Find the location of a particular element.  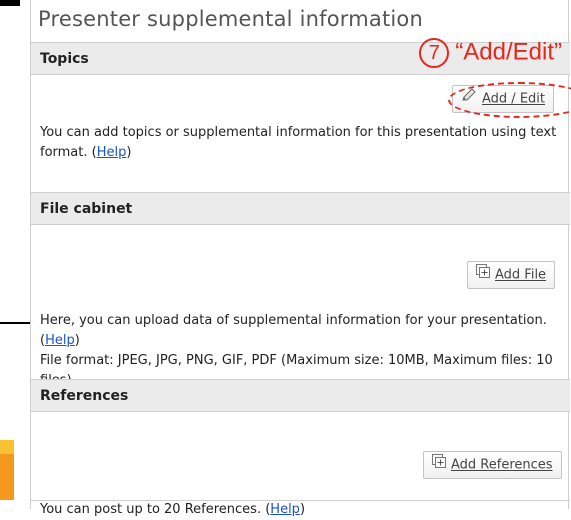

step-annotation: 7 “Add/Edit” is located at coordinates (490, 53).